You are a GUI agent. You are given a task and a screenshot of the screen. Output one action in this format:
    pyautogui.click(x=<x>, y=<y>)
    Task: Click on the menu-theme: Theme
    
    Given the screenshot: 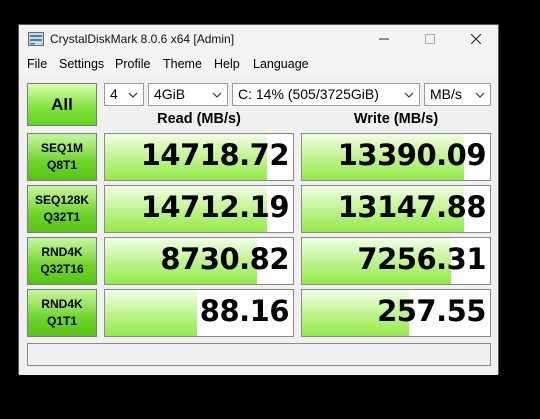 What is the action you would take?
    pyautogui.click(x=182, y=64)
    